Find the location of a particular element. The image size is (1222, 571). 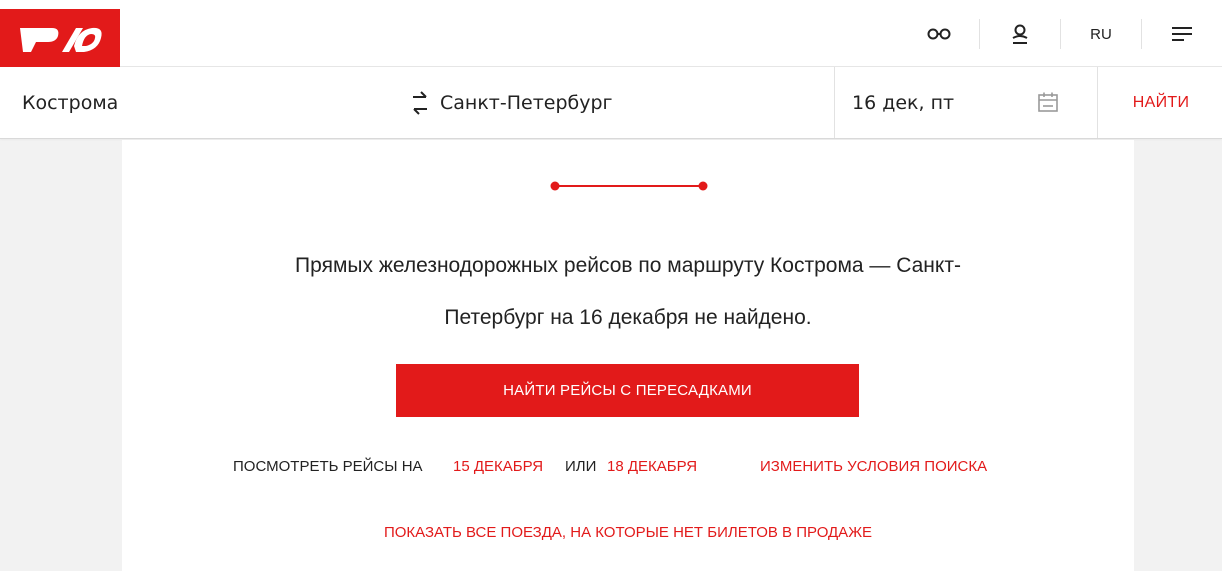

rzd-logo-mark is located at coordinates (61, 39).